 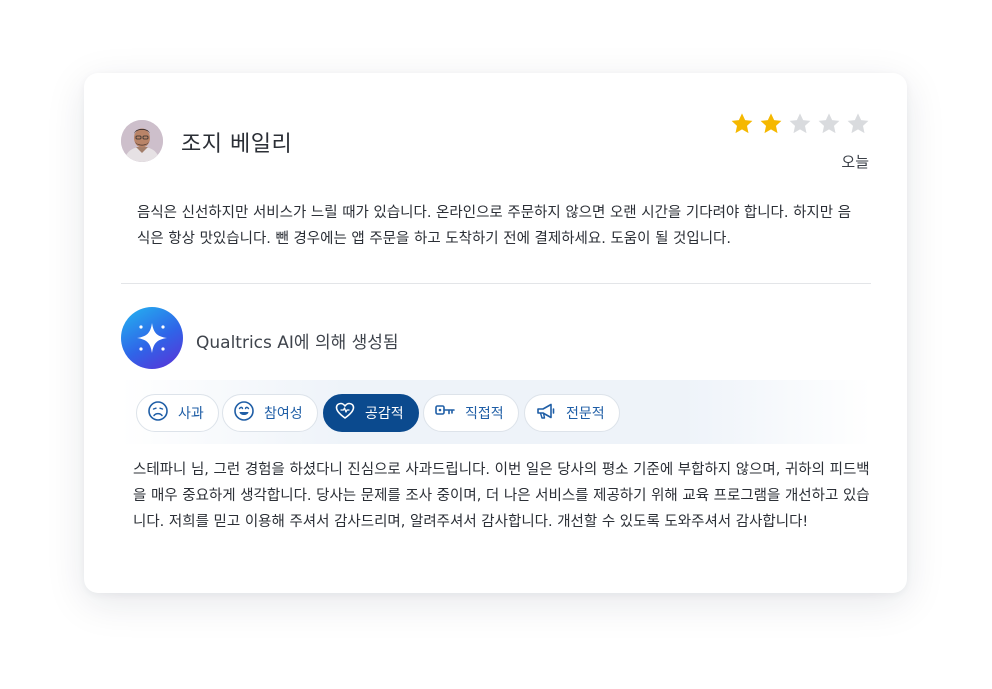 I want to click on tone-chip-label: 직접적, so click(x=484, y=414).